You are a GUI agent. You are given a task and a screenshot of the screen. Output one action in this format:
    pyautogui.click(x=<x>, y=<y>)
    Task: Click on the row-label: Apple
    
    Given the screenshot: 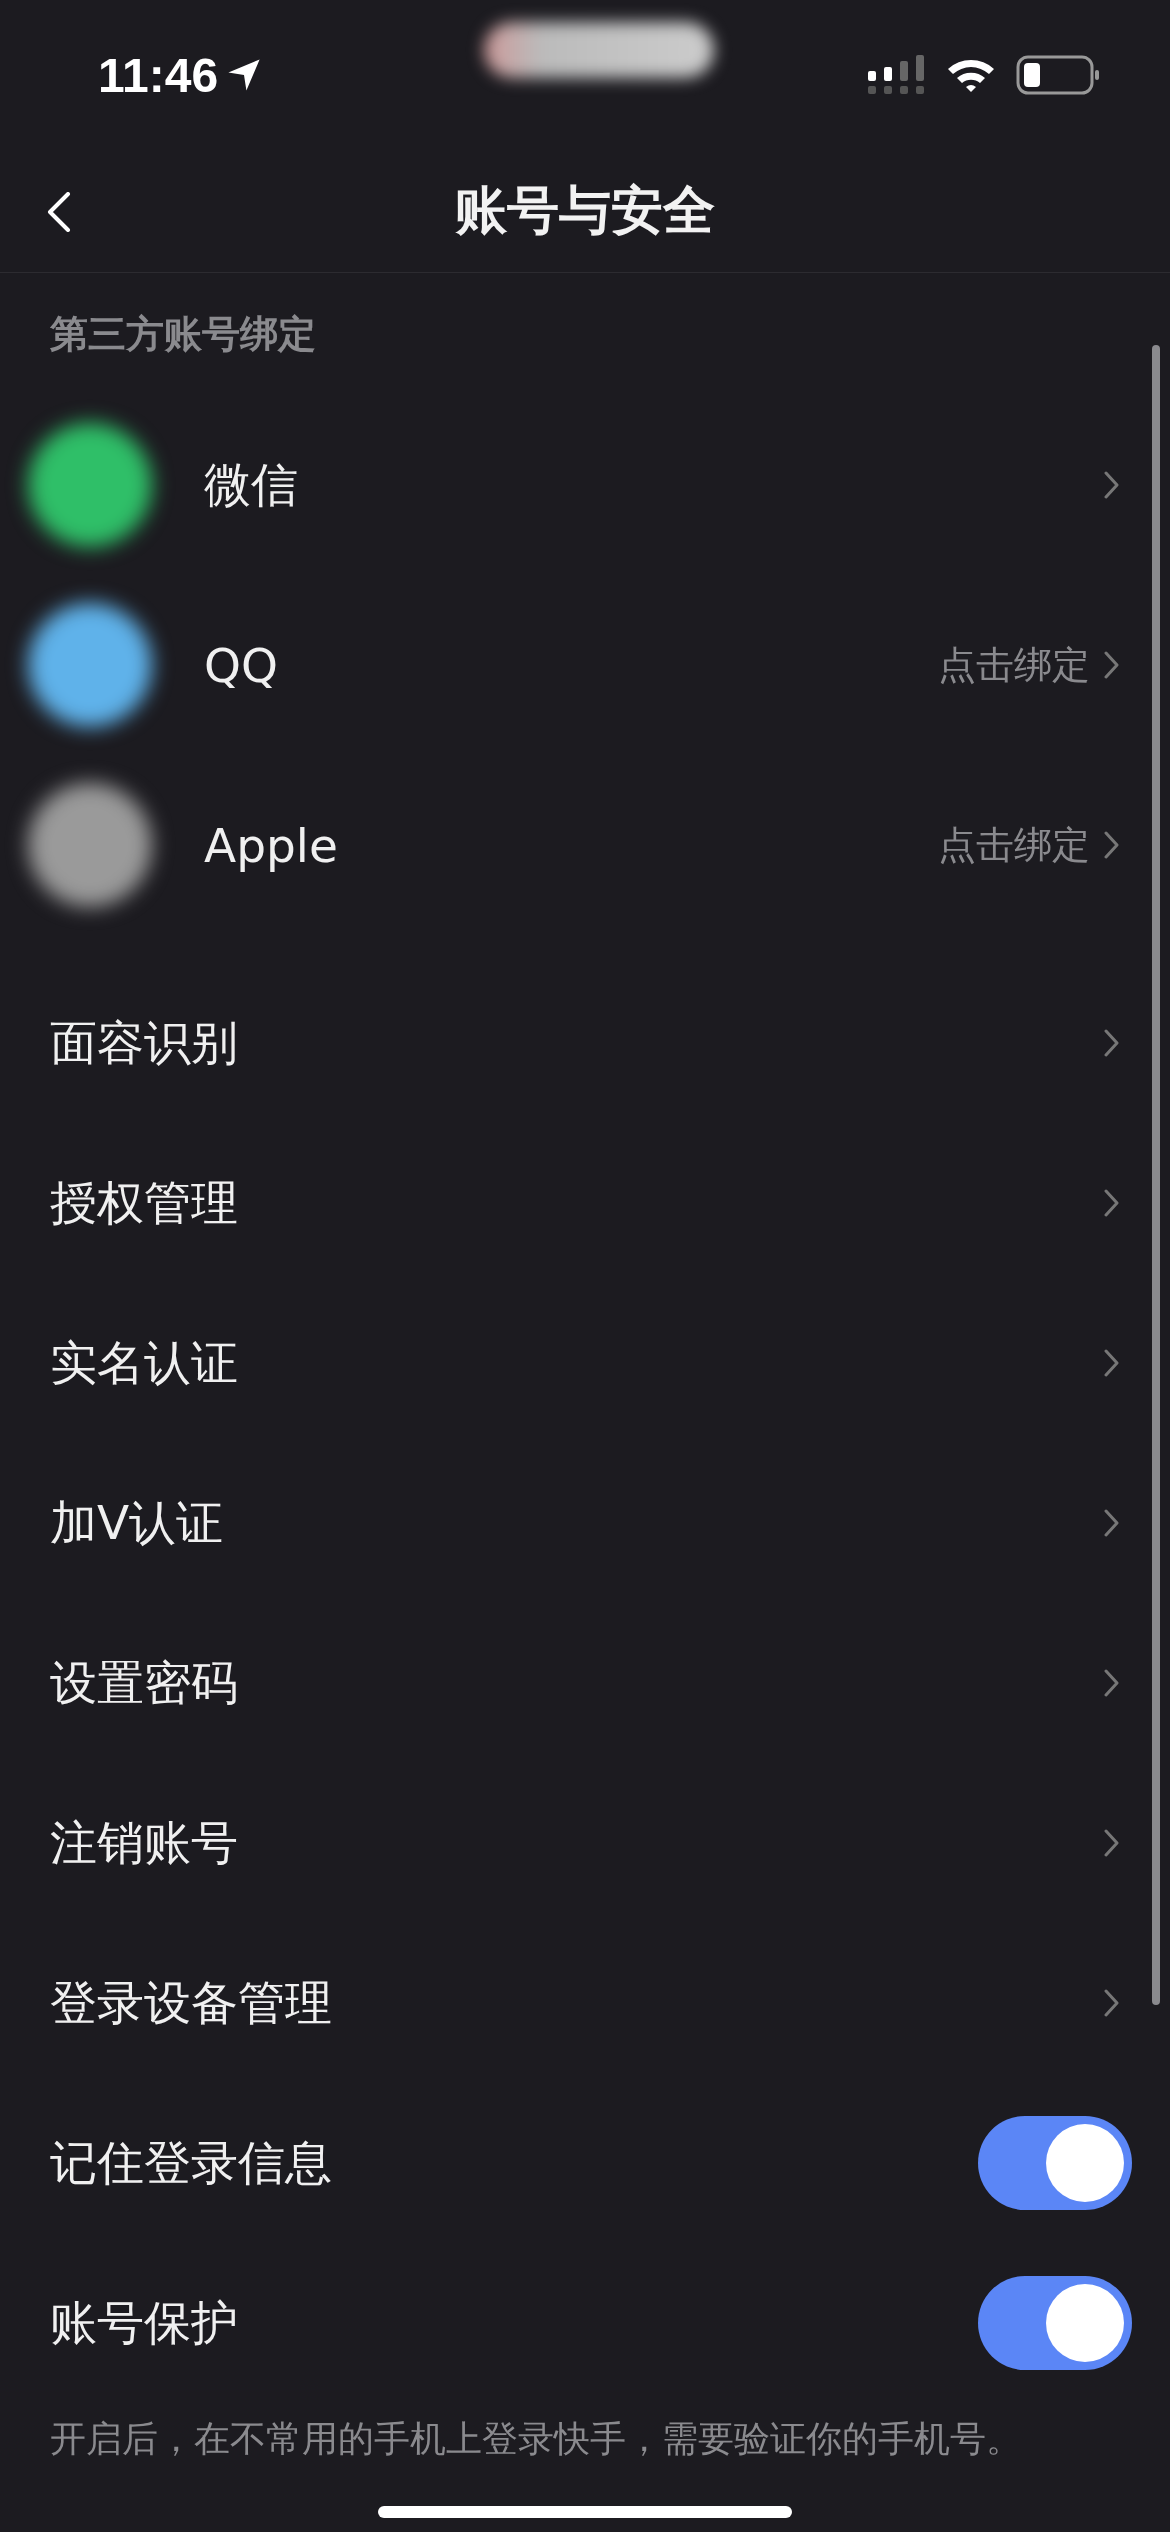 What is the action you would take?
    pyautogui.click(x=271, y=845)
    